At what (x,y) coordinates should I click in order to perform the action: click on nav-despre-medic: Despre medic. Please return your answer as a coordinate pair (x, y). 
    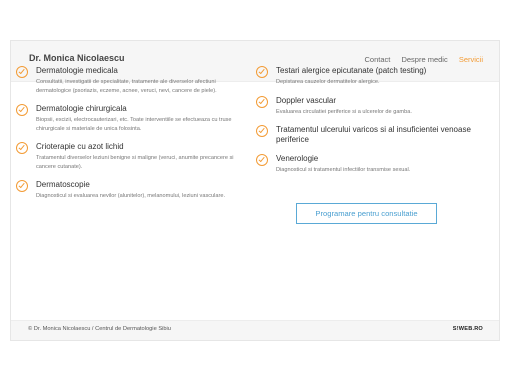
    Looking at the image, I should click on (424, 59).